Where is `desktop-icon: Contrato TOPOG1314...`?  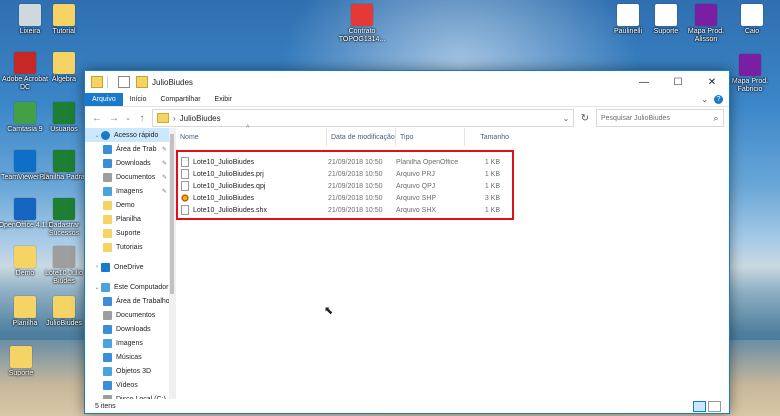 desktop-icon: Contrato TOPOG1314... is located at coordinates (362, 24).